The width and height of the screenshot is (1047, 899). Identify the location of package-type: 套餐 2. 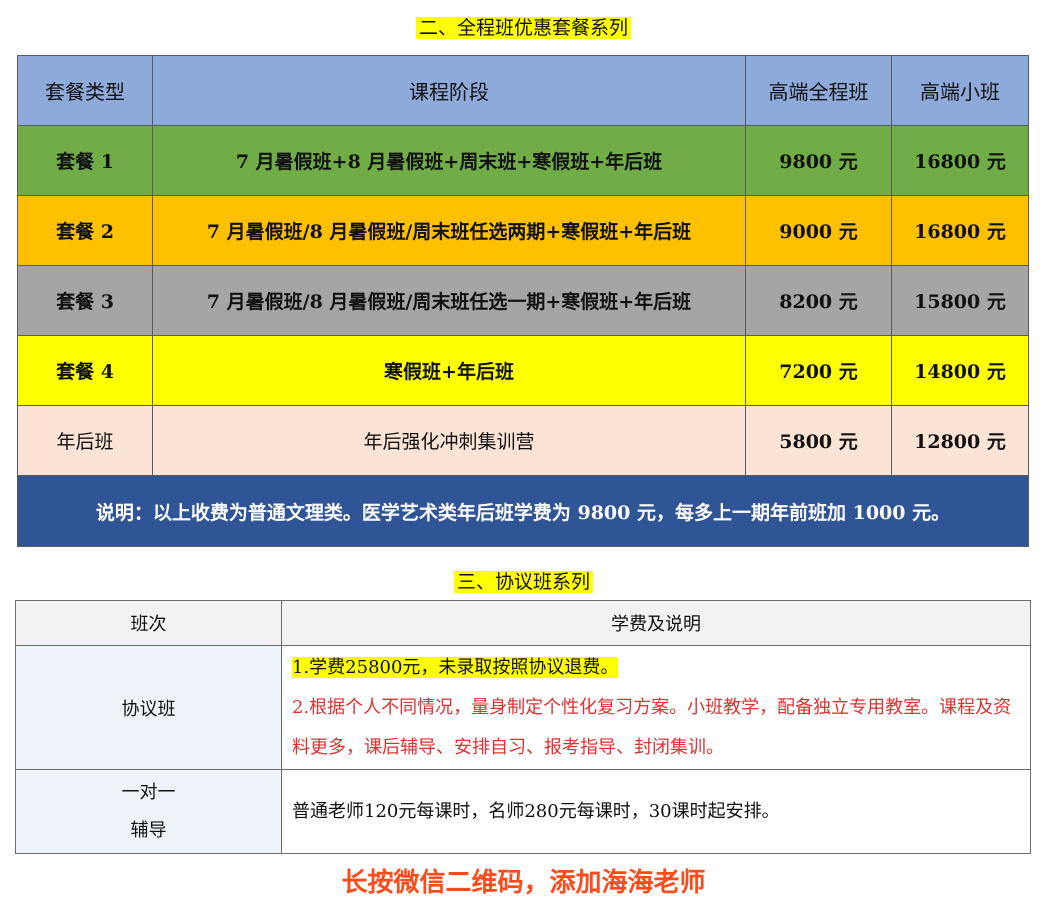
(85, 230).